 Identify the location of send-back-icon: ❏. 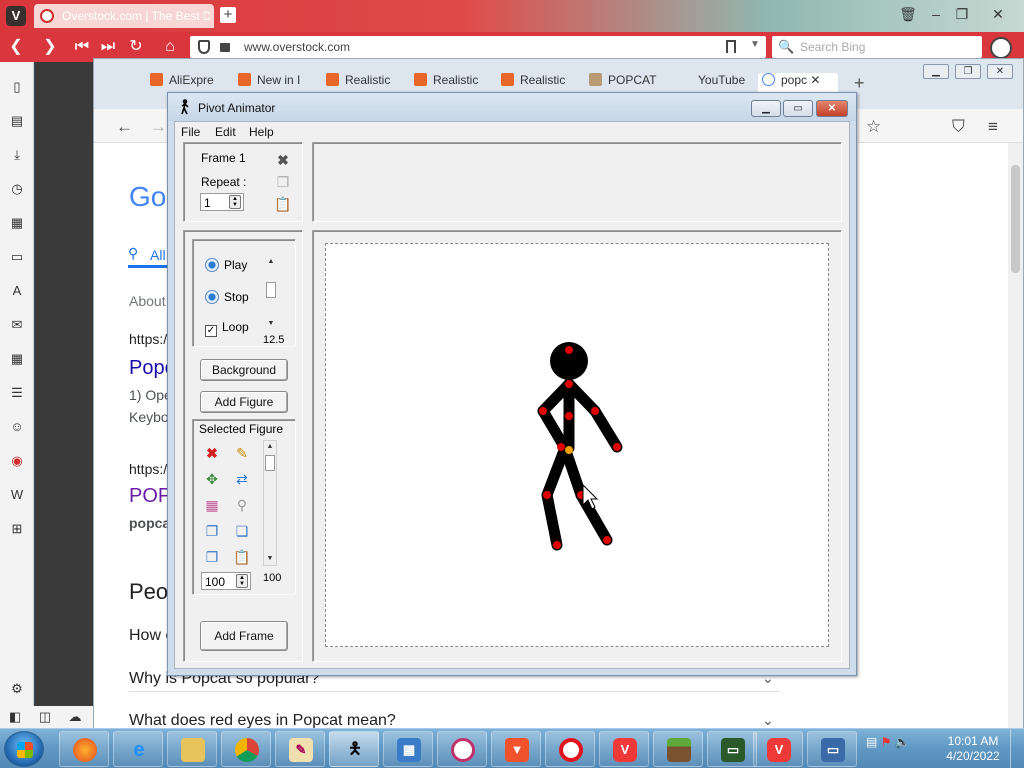
(242, 531).